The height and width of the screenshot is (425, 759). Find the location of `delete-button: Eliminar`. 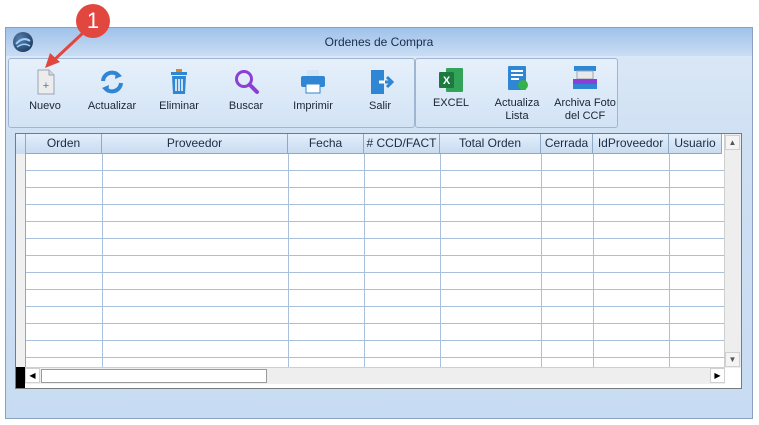

delete-button: Eliminar is located at coordinates (179, 93).